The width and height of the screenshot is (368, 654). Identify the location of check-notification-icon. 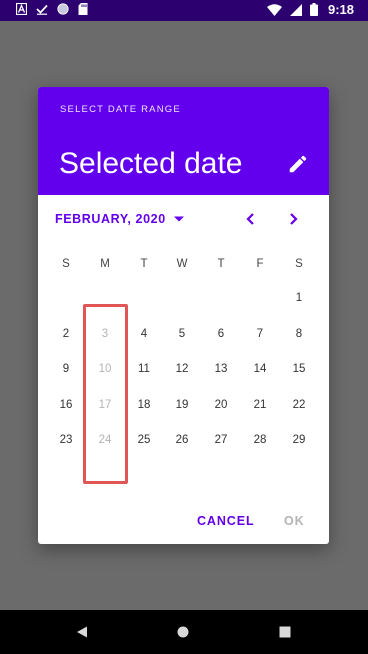
(42, 9).